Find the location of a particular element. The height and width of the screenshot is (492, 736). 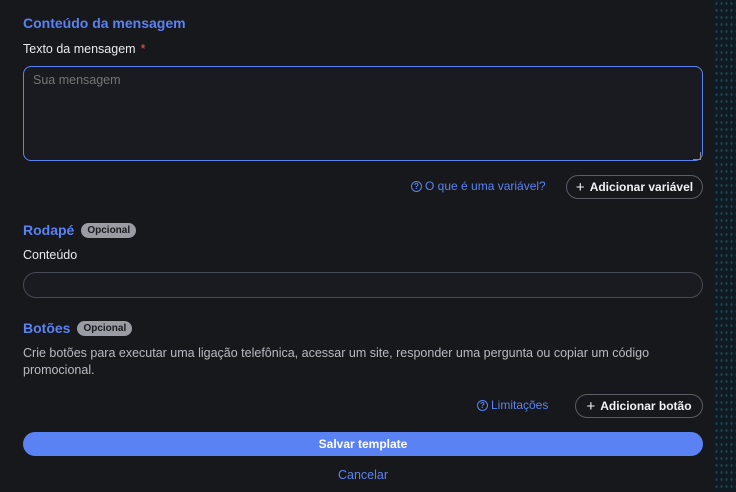

limitations-link-text: Limitações is located at coordinates (520, 405).